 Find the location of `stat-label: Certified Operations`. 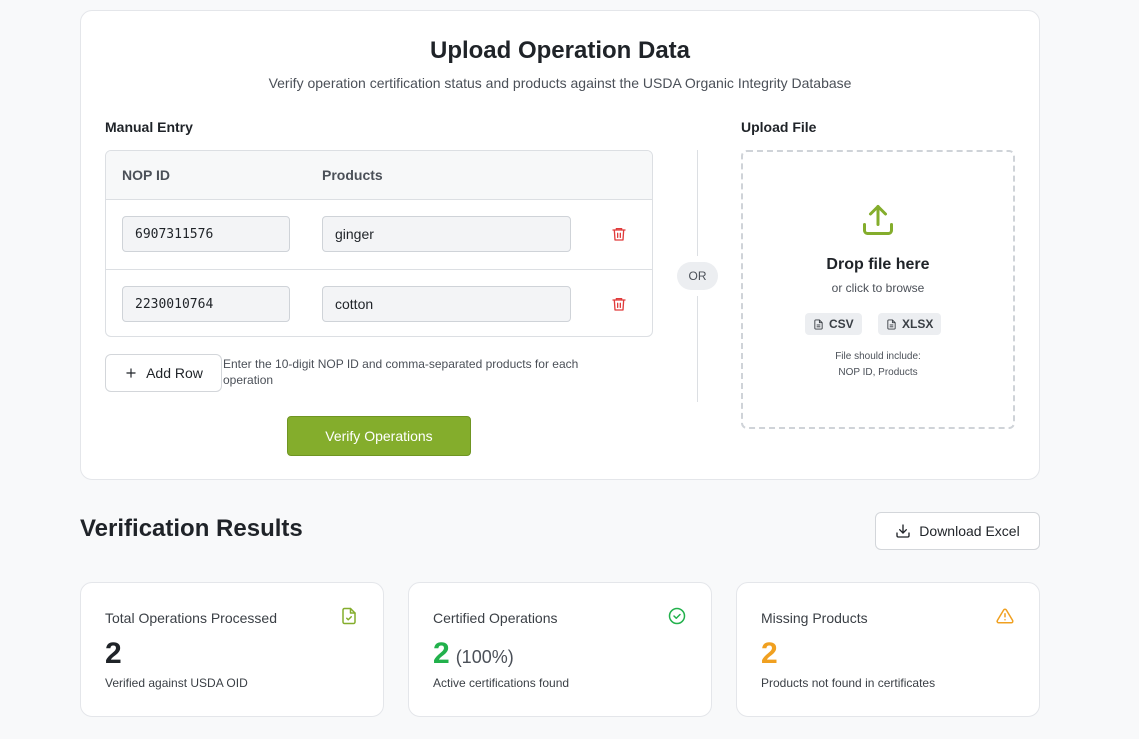

stat-label: Certified Operations is located at coordinates (495, 618).